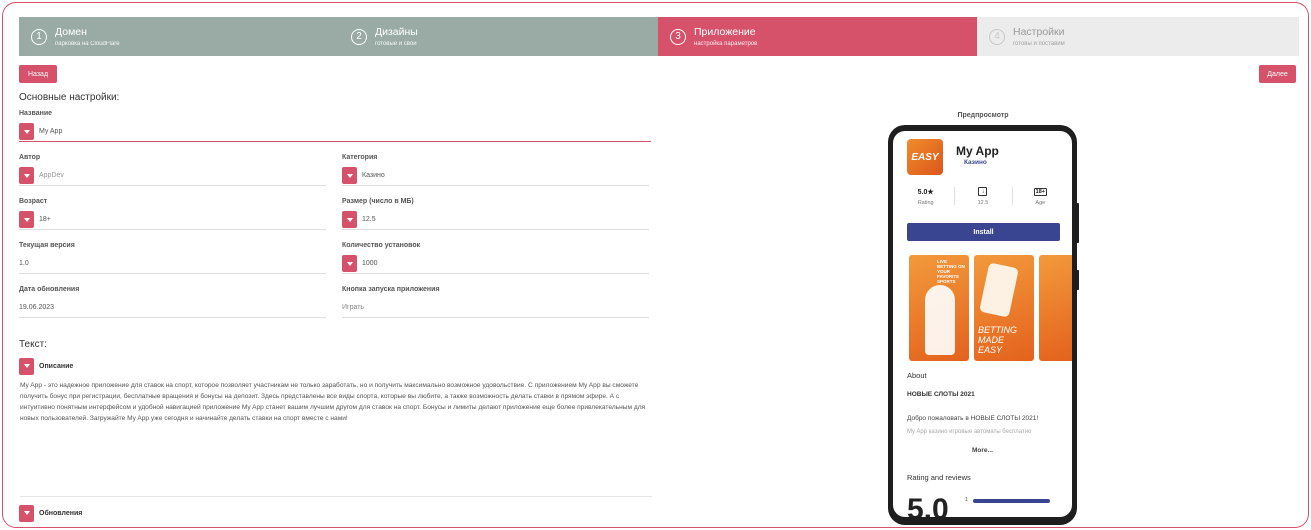  Describe the element at coordinates (396, 32) in the screenshot. I see `step-title: Дизайны` at that location.